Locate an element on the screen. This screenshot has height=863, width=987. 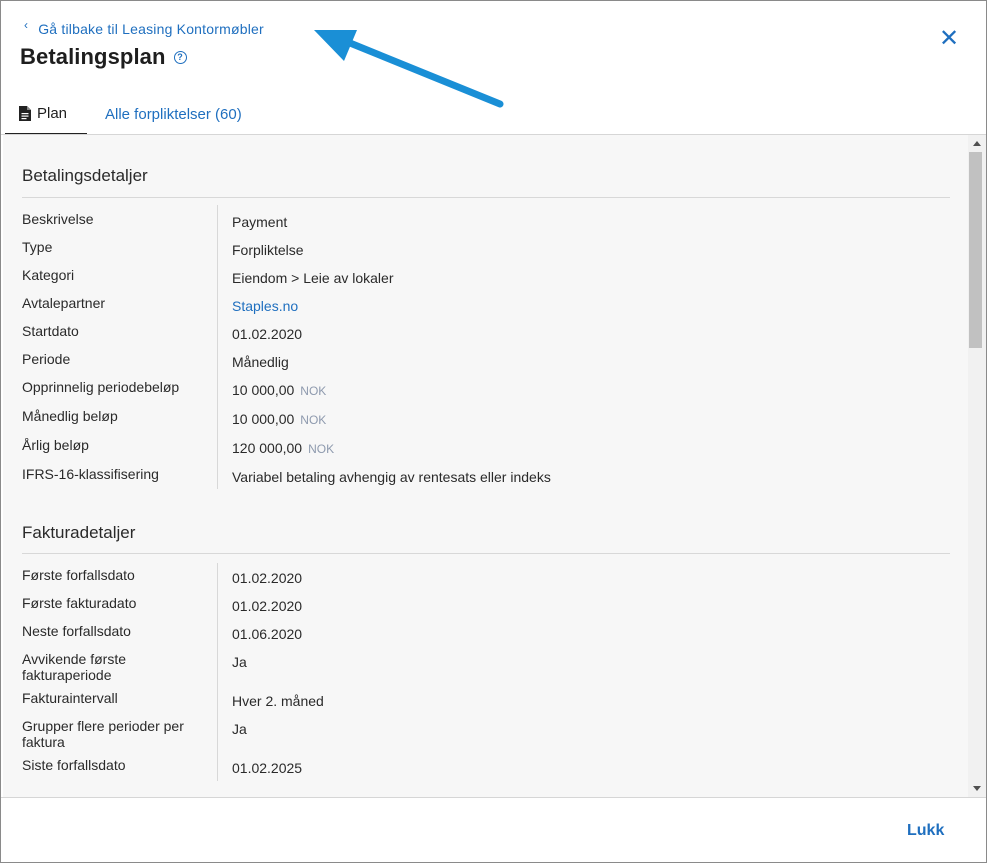
help-icon: ? is located at coordinates (180, 57).